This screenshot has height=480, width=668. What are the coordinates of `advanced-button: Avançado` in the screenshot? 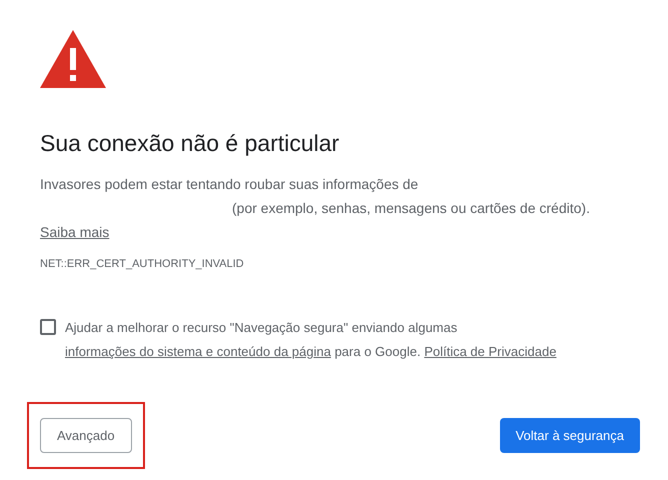 It's located at (86, 435).